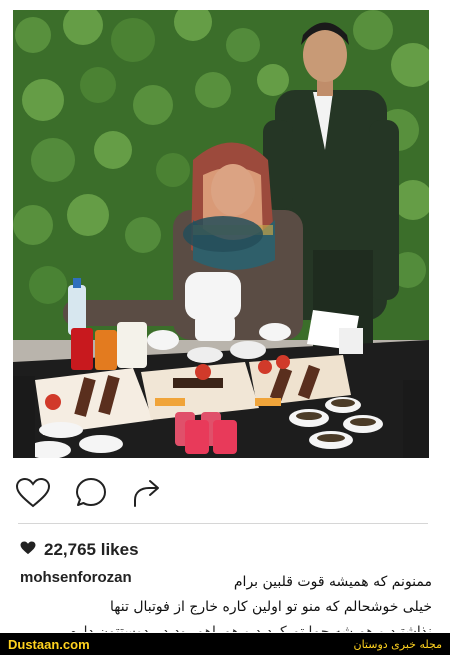  I want to click on comment-bubble-icon, so click(91, 493).